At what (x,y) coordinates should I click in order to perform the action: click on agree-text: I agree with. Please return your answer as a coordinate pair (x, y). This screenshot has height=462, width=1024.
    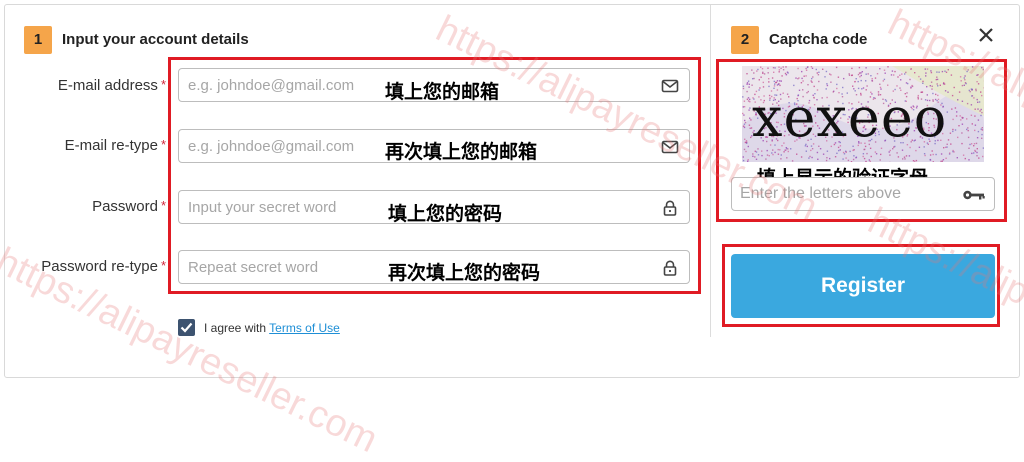
    Looking at the image, I should click on (235, 328).